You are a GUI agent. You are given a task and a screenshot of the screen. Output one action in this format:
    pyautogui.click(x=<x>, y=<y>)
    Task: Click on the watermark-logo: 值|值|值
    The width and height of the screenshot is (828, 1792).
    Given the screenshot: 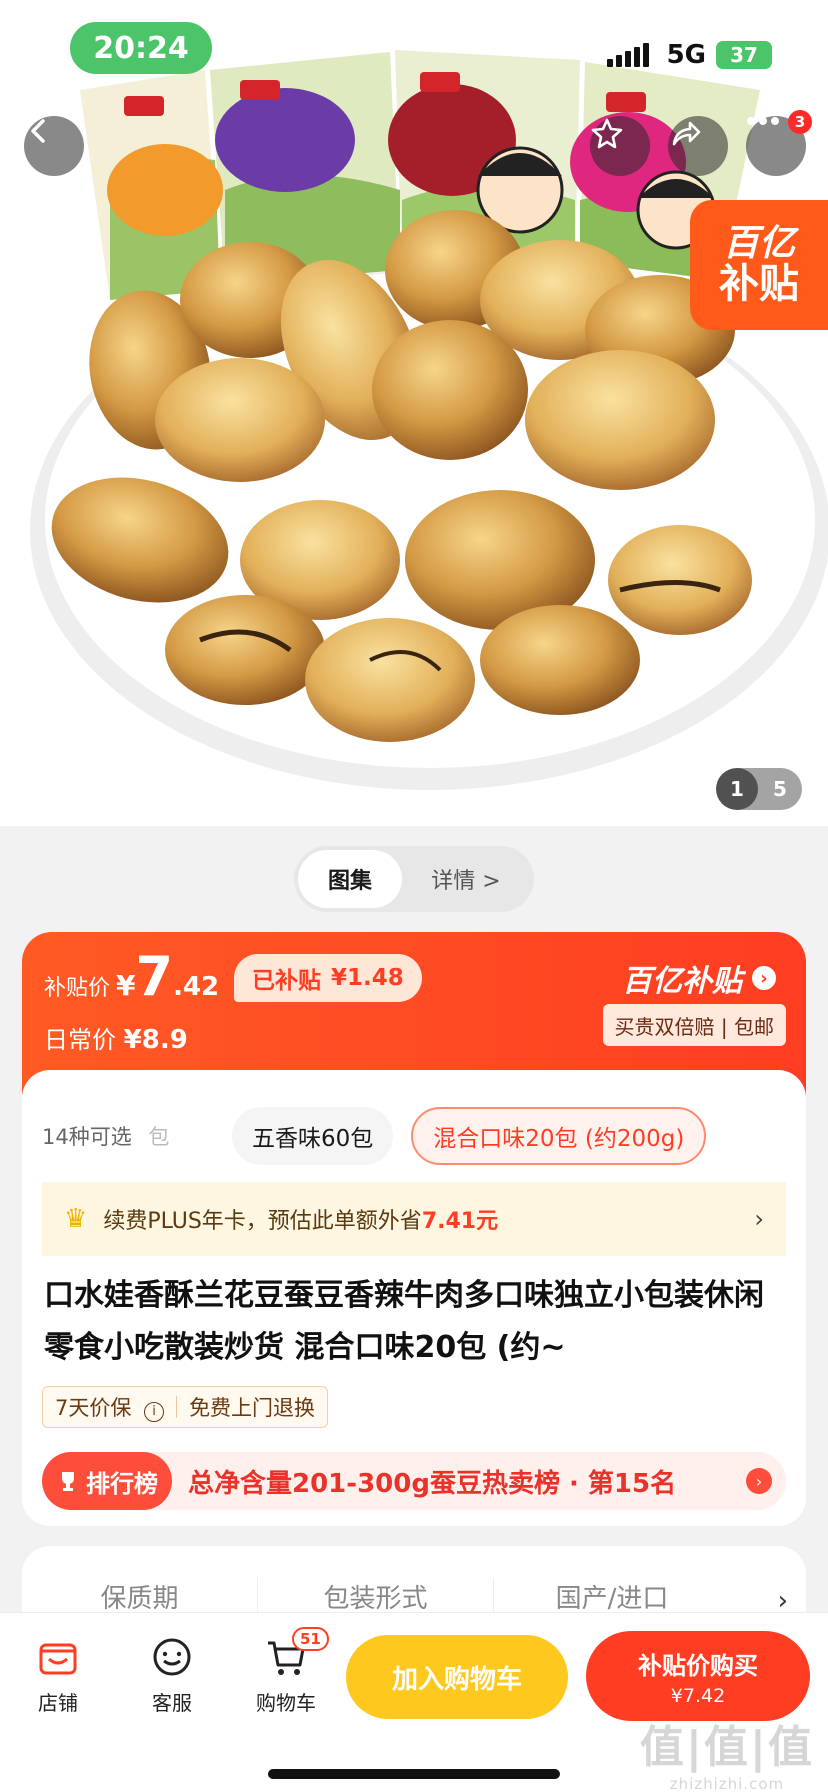 What is the action you would take?
    pyautogui.click(x=726, y=1747)
    